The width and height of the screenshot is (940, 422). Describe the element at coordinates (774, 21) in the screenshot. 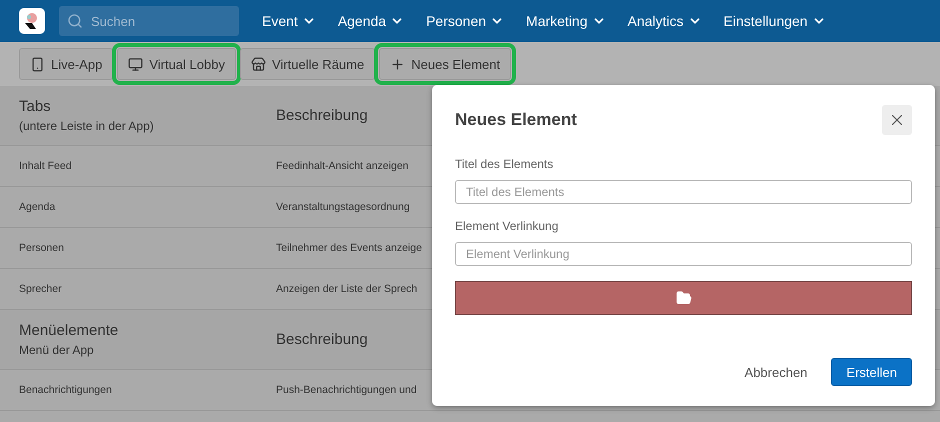

I see `nav-menu: Einstellungen` at that location.